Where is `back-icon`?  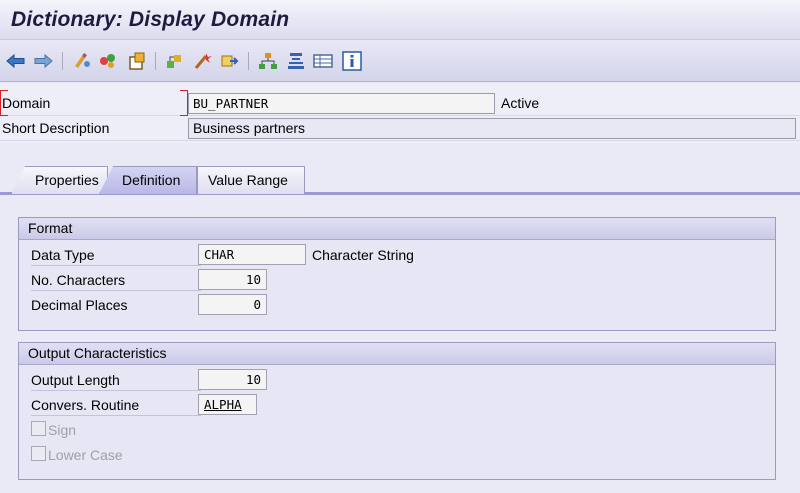
back-icon is located at coordinates (16, 61).